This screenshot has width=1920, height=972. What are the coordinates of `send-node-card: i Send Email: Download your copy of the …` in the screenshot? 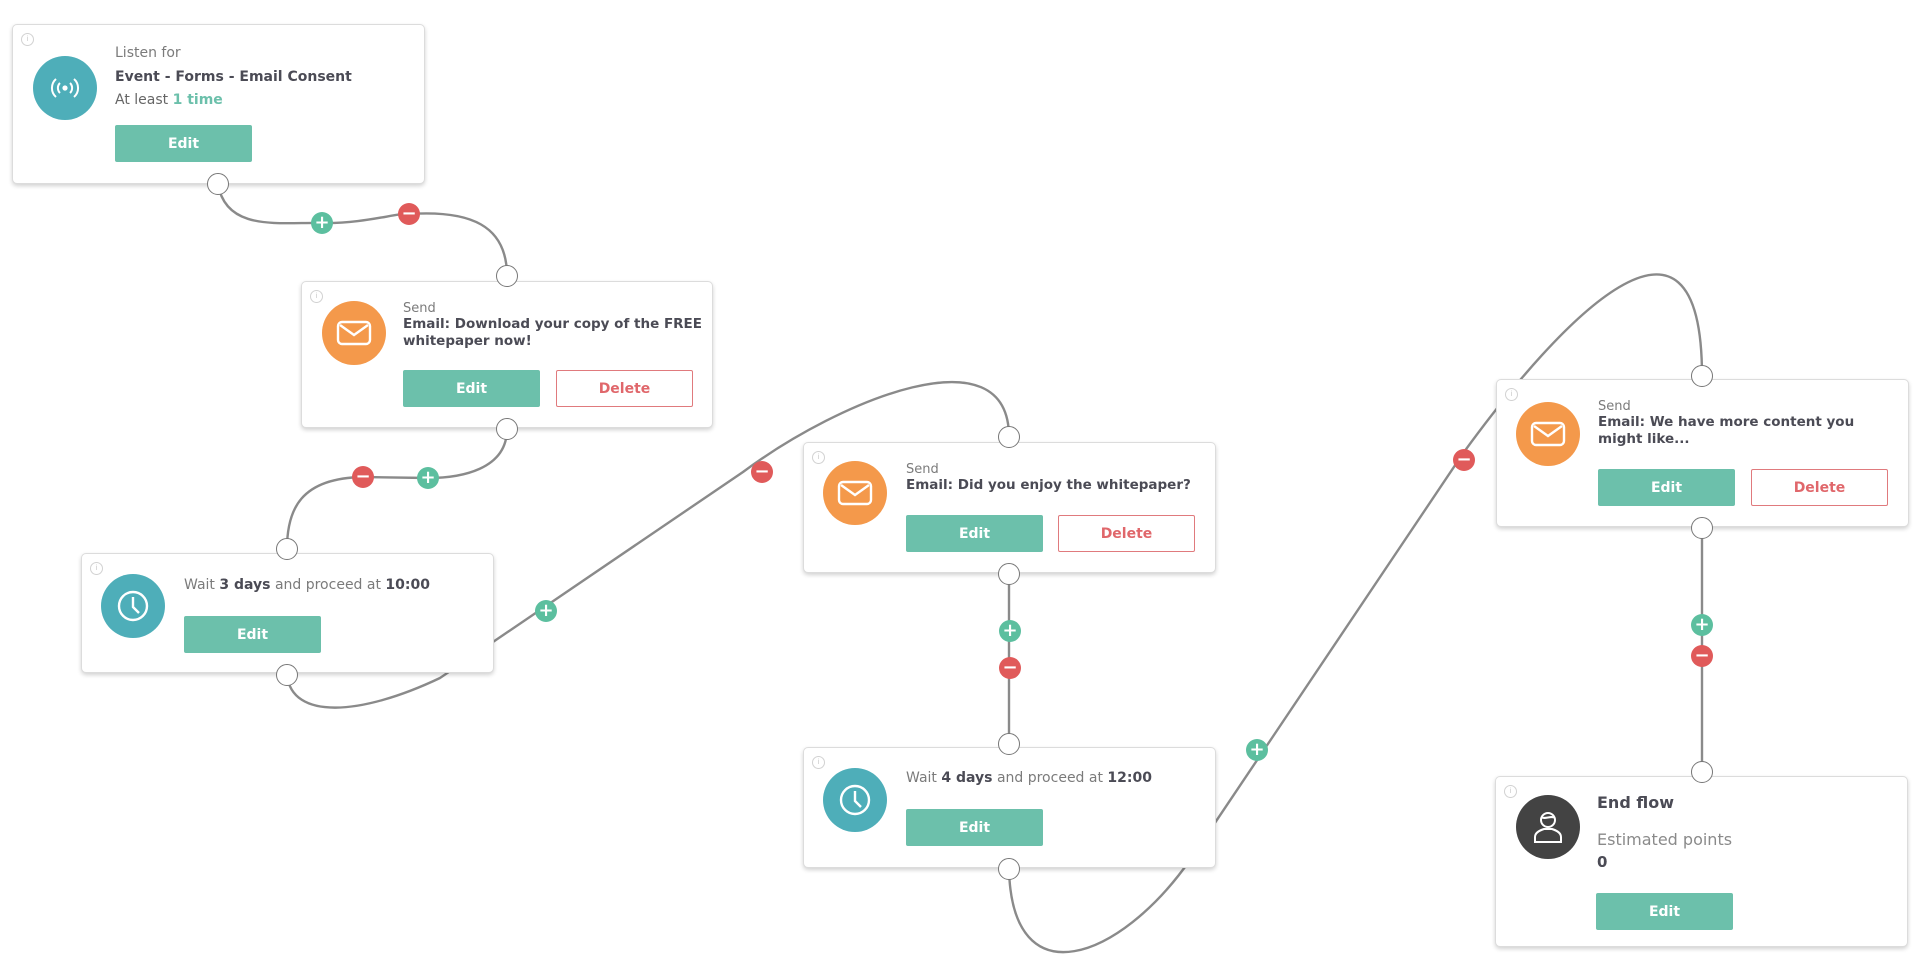 It's located at (507, 354).